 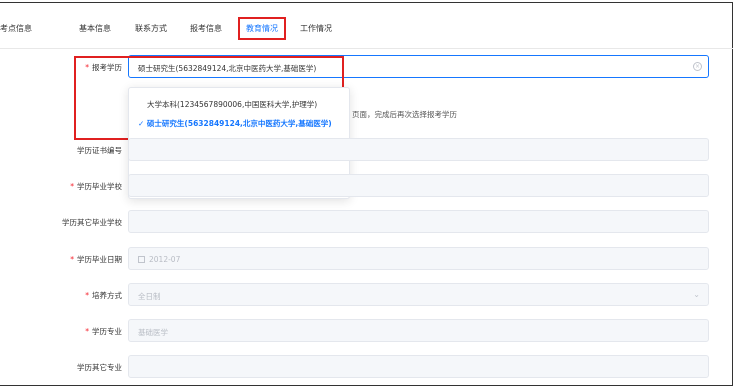 I want to click on other-school-label: 学历其它毕业学校, so click(x=92, y=222).